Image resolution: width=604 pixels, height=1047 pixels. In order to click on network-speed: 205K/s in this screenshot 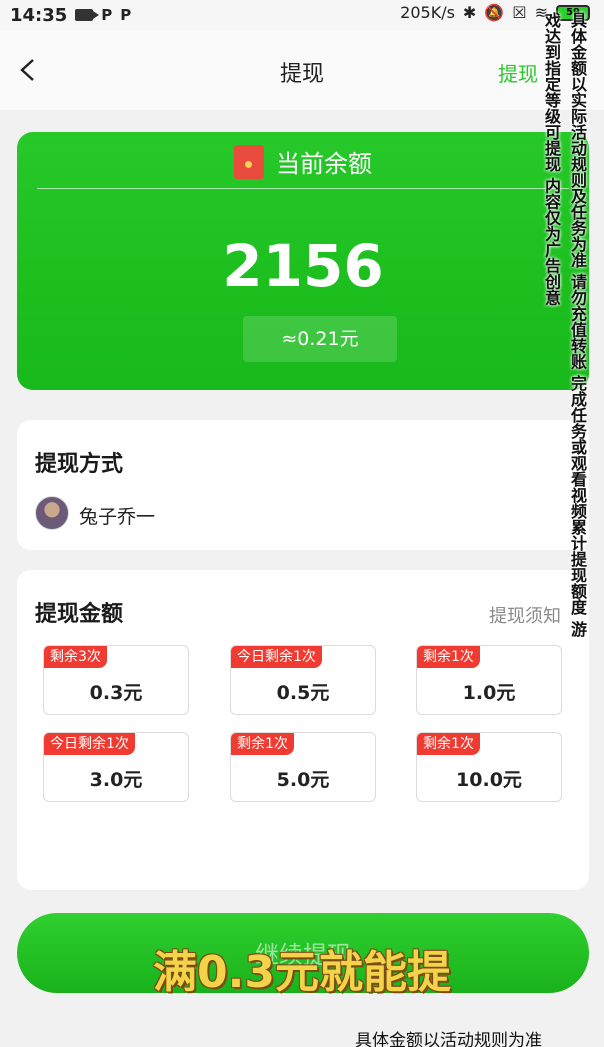, I will do `click(427, 12)`.